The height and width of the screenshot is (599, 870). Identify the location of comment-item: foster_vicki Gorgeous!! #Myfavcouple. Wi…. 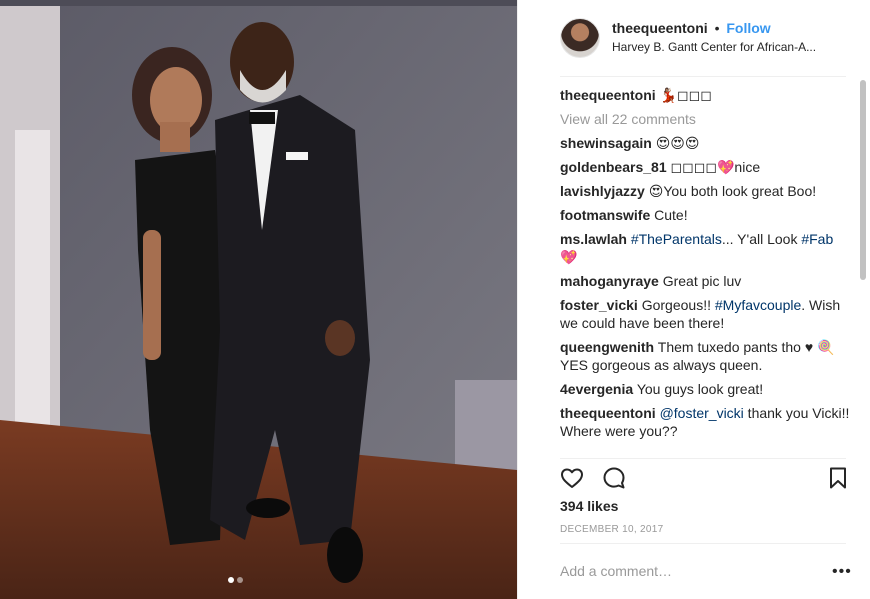
(705, 314).